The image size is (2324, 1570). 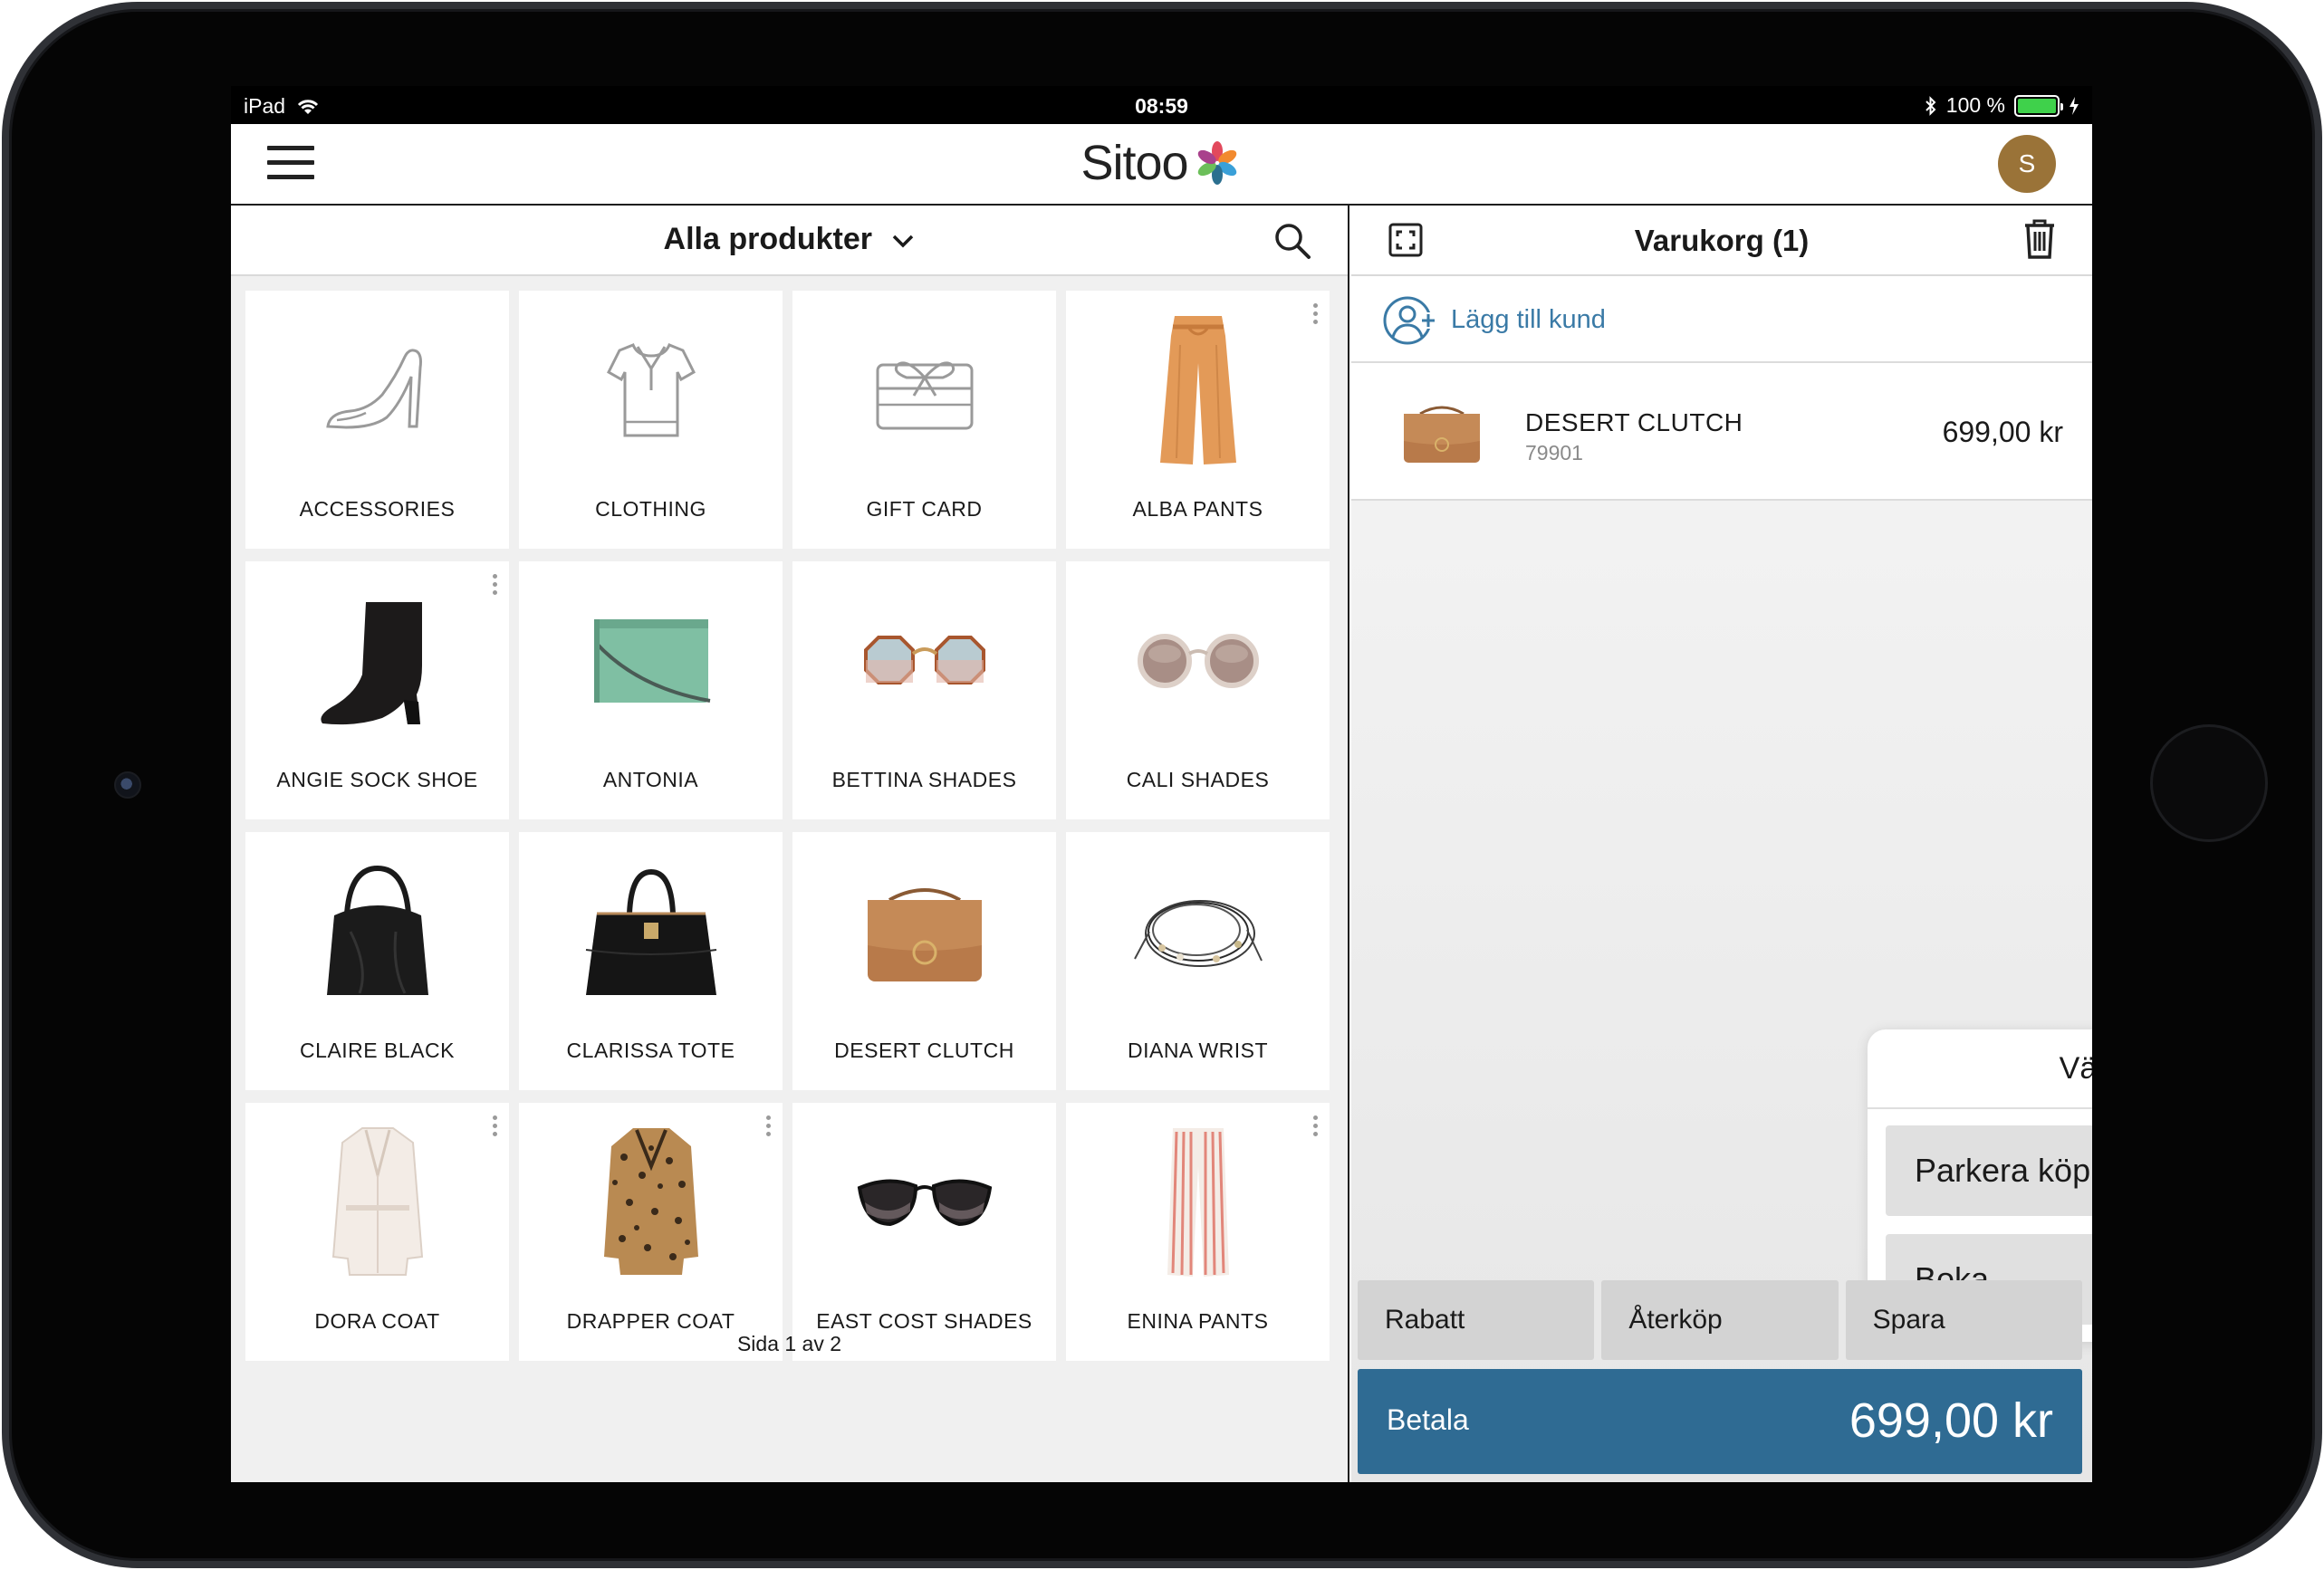 What do you see at coordinates (2075, 1068) in the screenshot?
I see `popover-title: Välj` at bounding box center [2075, 1068].